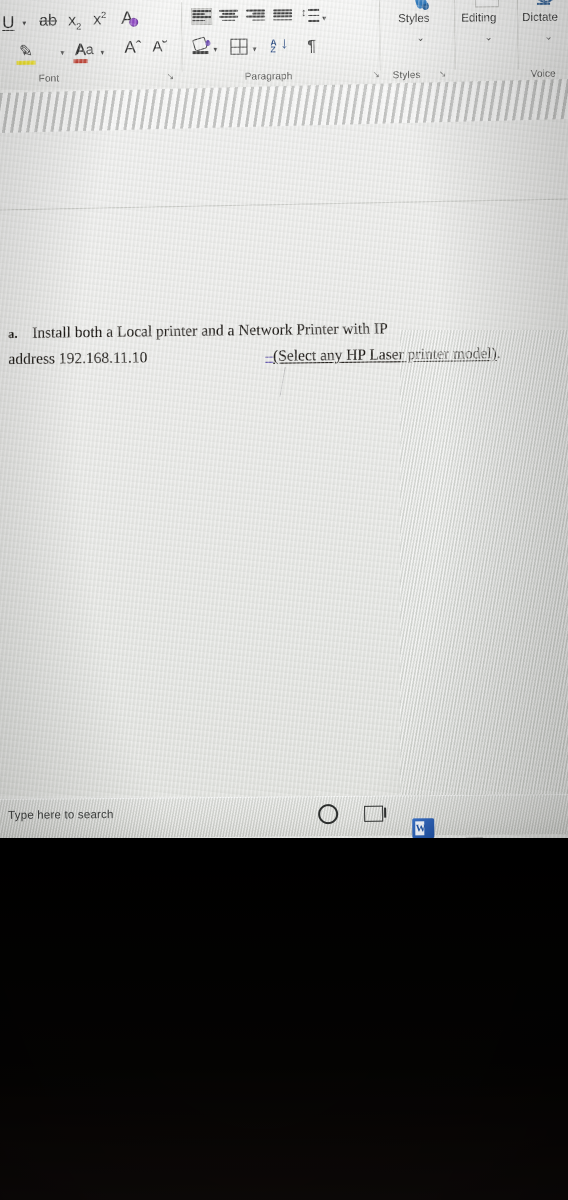 The height and width of the screenshot is (1200, 568). I want to click on editing-dropdown-chevron-down-icon: ⌄, so click(488, 37).